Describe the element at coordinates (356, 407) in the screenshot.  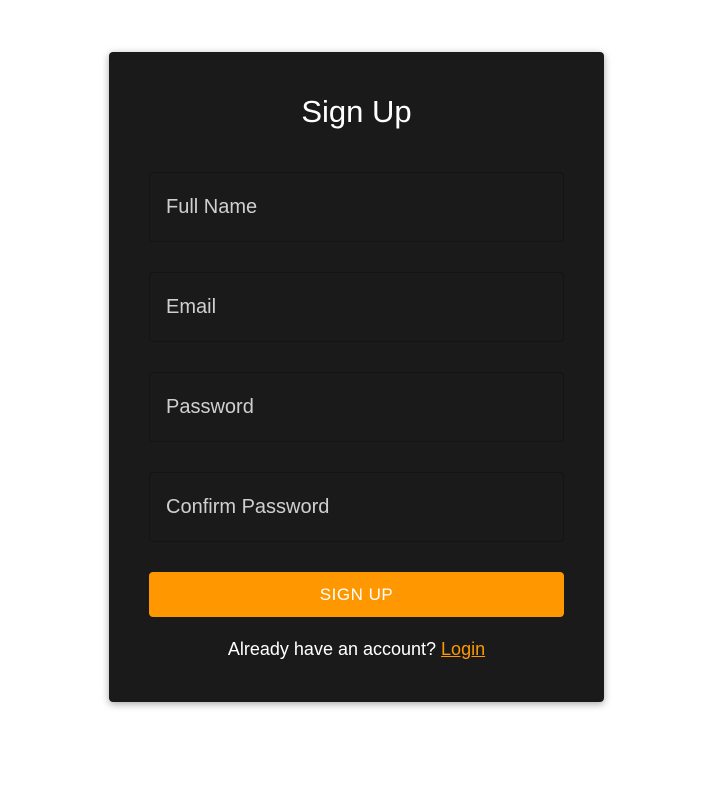
I see `password-input` at that location.